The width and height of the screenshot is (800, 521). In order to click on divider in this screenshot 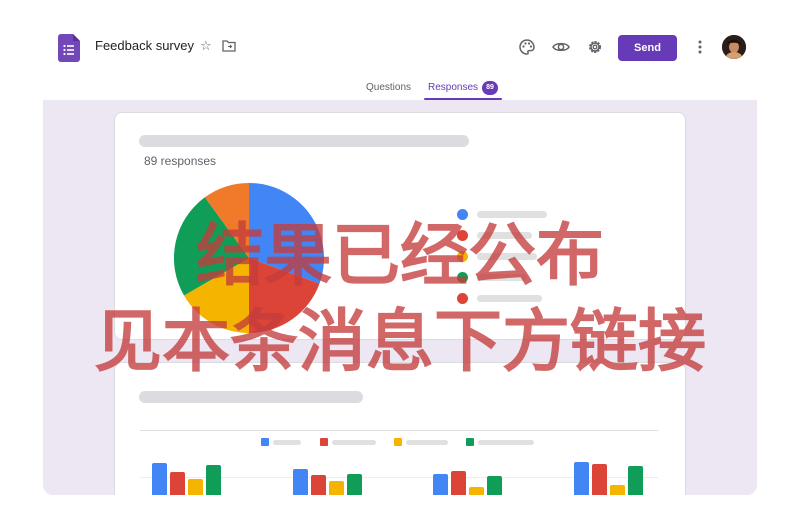, I will do `click(399, 430)`.